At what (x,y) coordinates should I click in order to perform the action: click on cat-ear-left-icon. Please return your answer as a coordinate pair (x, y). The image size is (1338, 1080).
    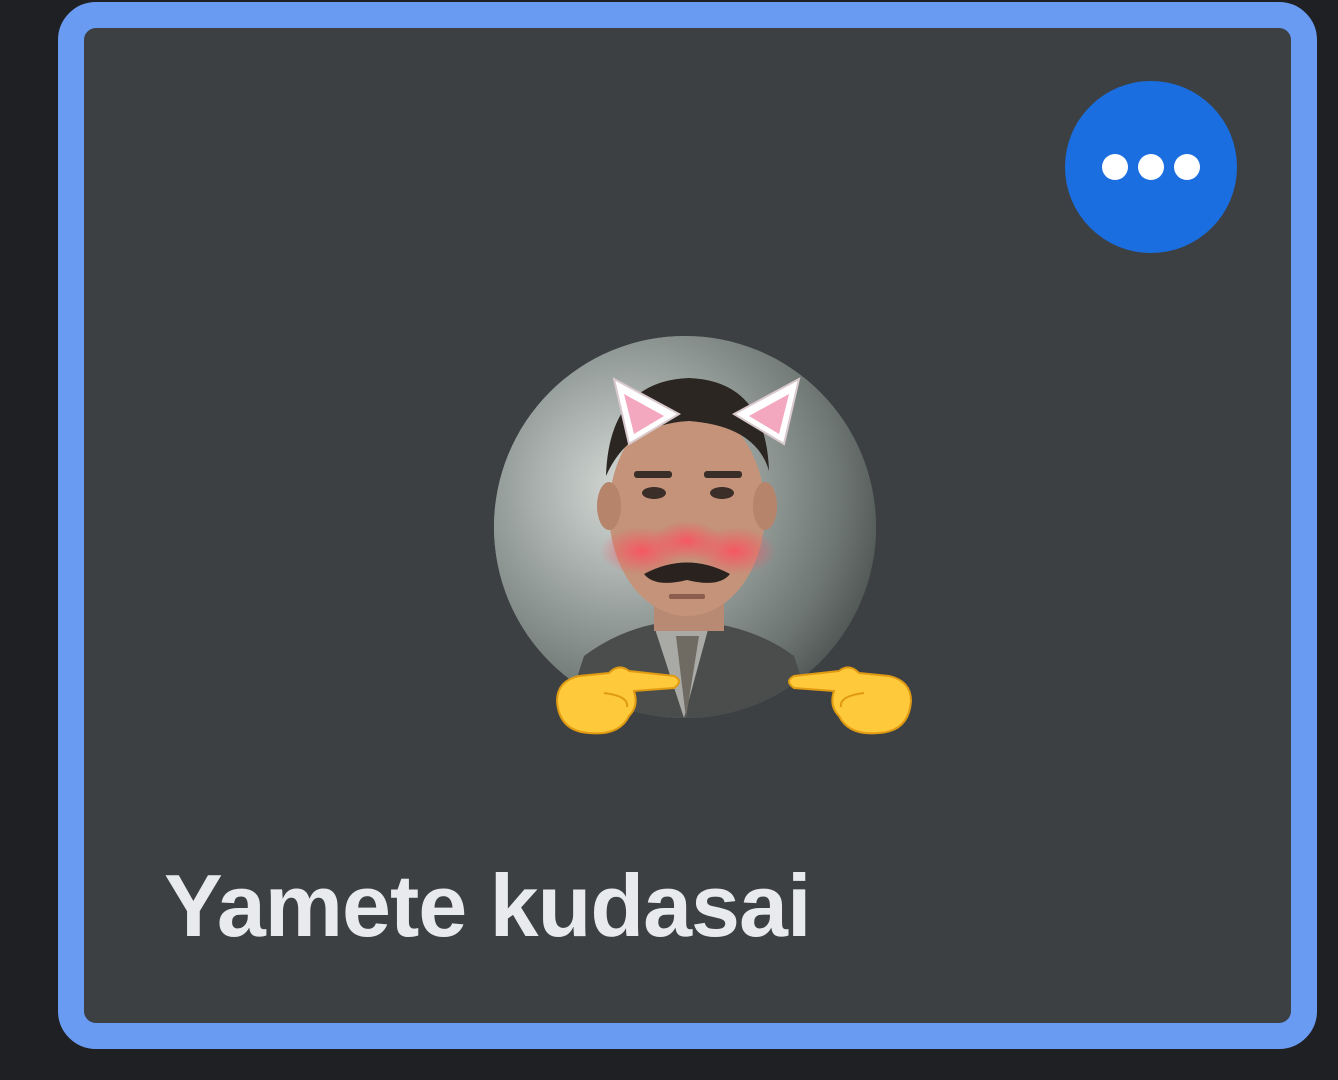
    Looking at the image, I should click on (647, 411).